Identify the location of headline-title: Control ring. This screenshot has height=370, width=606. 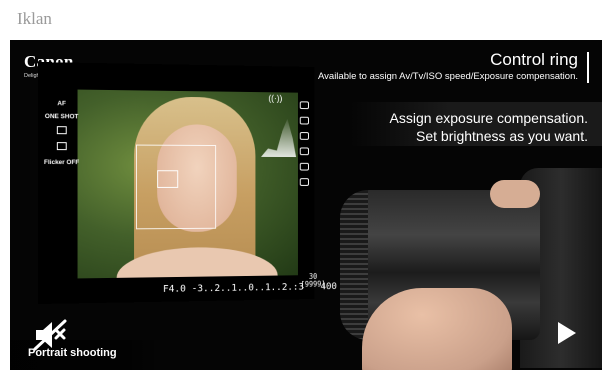
(534, 59).